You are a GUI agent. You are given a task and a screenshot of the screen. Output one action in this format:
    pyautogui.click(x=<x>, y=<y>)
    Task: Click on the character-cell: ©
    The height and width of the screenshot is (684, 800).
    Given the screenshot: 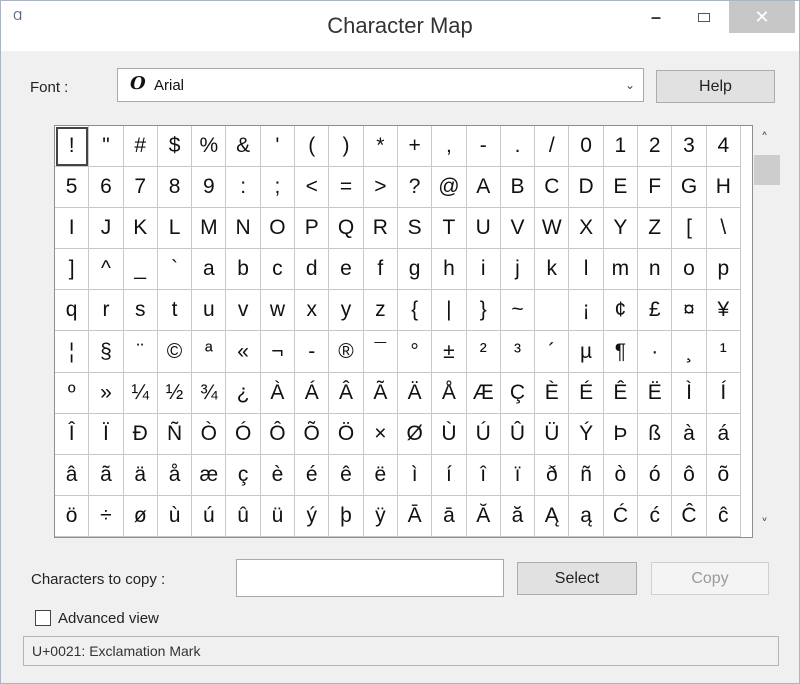 What is the action you would take?
    pyautogui.click(x=175, y=352)
    